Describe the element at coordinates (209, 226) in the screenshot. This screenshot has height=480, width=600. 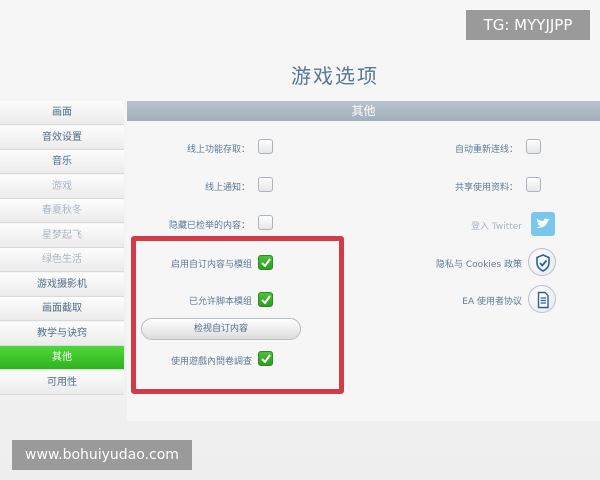
I see `hide-reported-label: 隐藏已检举的内容：` at that location.